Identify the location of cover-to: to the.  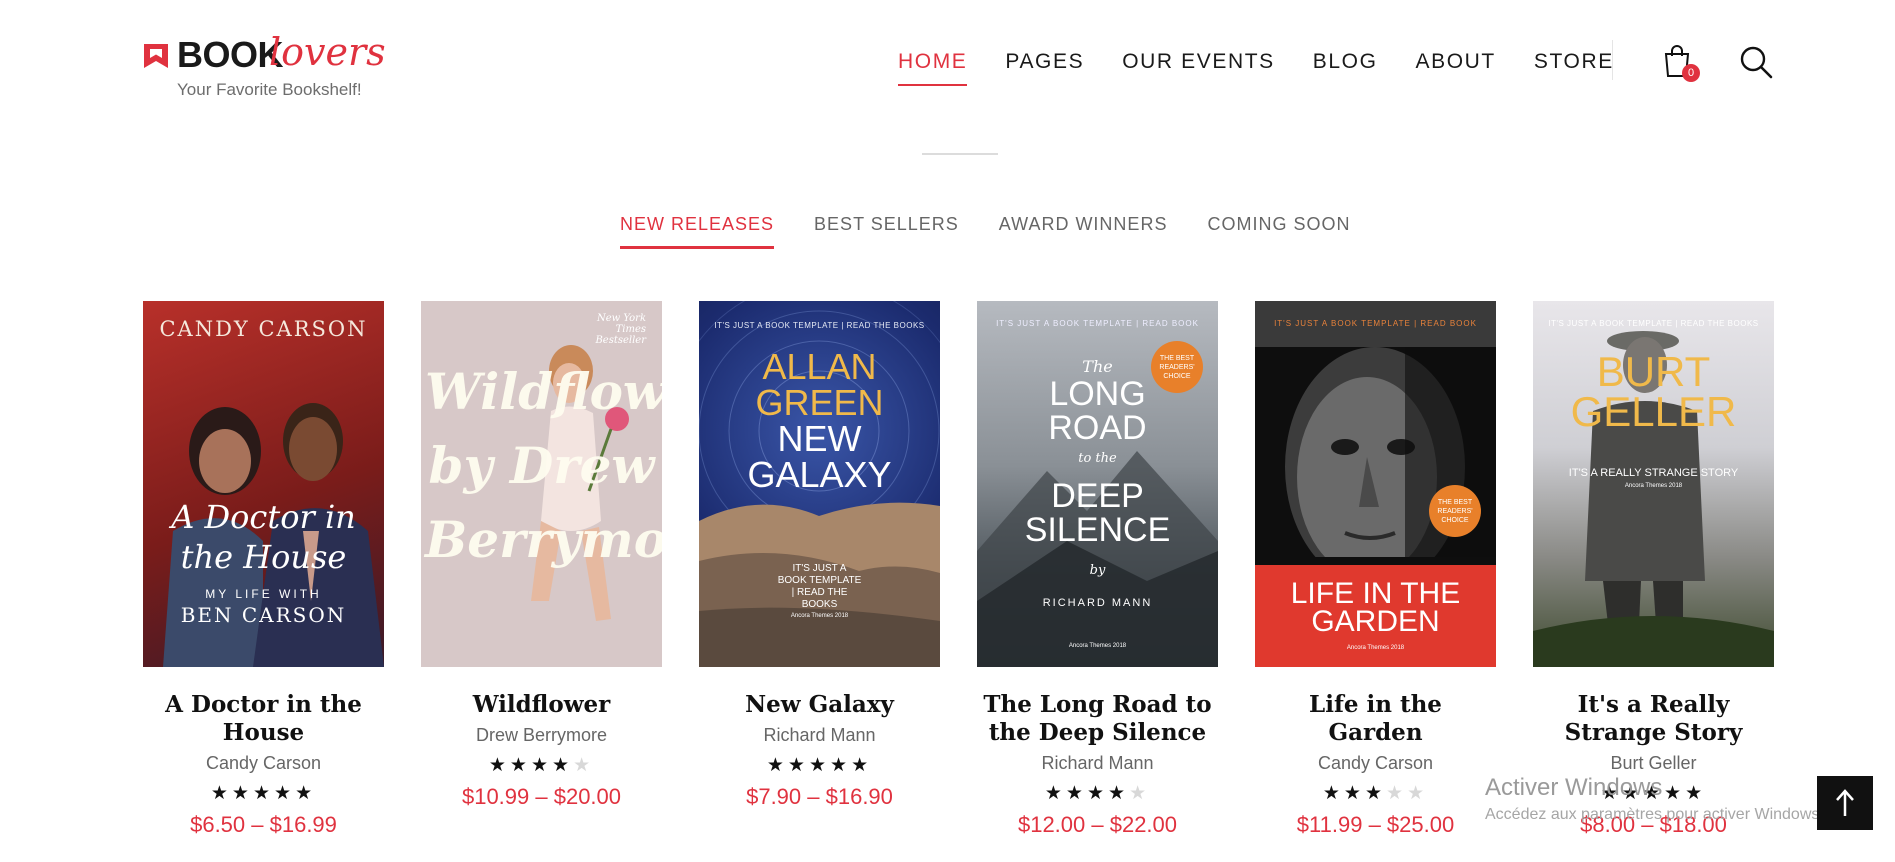
(1097, 458).